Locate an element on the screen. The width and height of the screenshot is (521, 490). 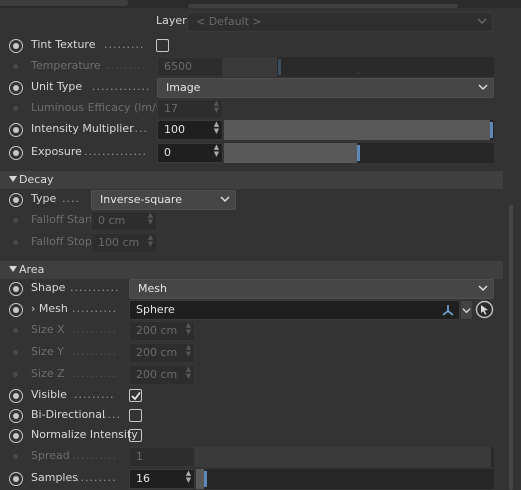
decay-section-title: Decay is located at coordinates (36, 179).